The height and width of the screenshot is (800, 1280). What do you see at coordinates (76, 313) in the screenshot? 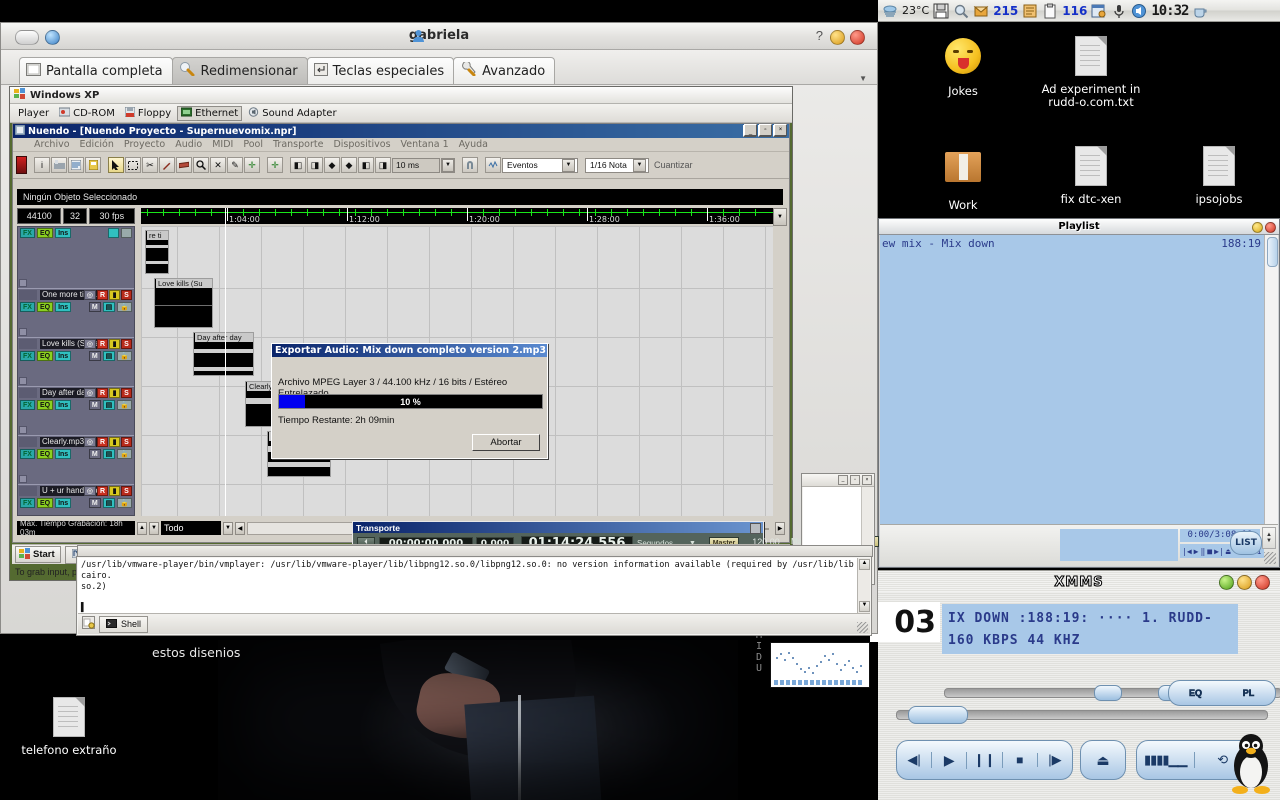
I see `table-row: One more time.r ◎ R ▮ S FX EQ Ins M ▤ 🔒` at bounding box center [76, 313].